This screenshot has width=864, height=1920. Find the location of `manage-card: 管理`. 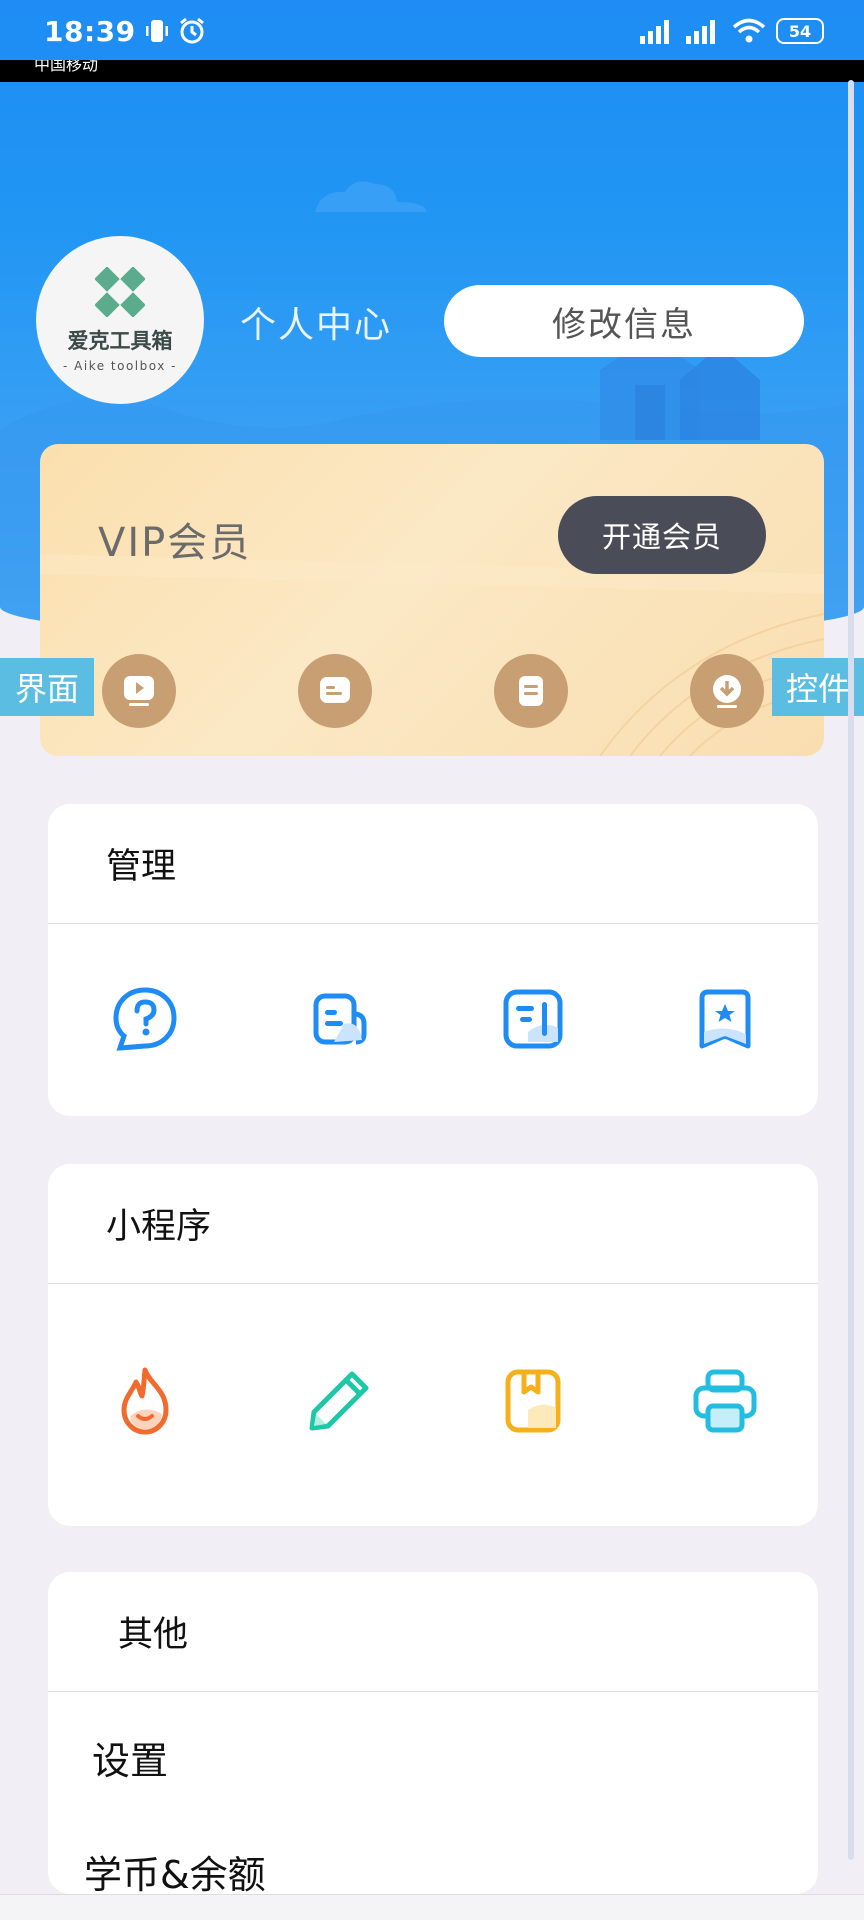

manage-card: 管理 is located at coordinates (433, 960).